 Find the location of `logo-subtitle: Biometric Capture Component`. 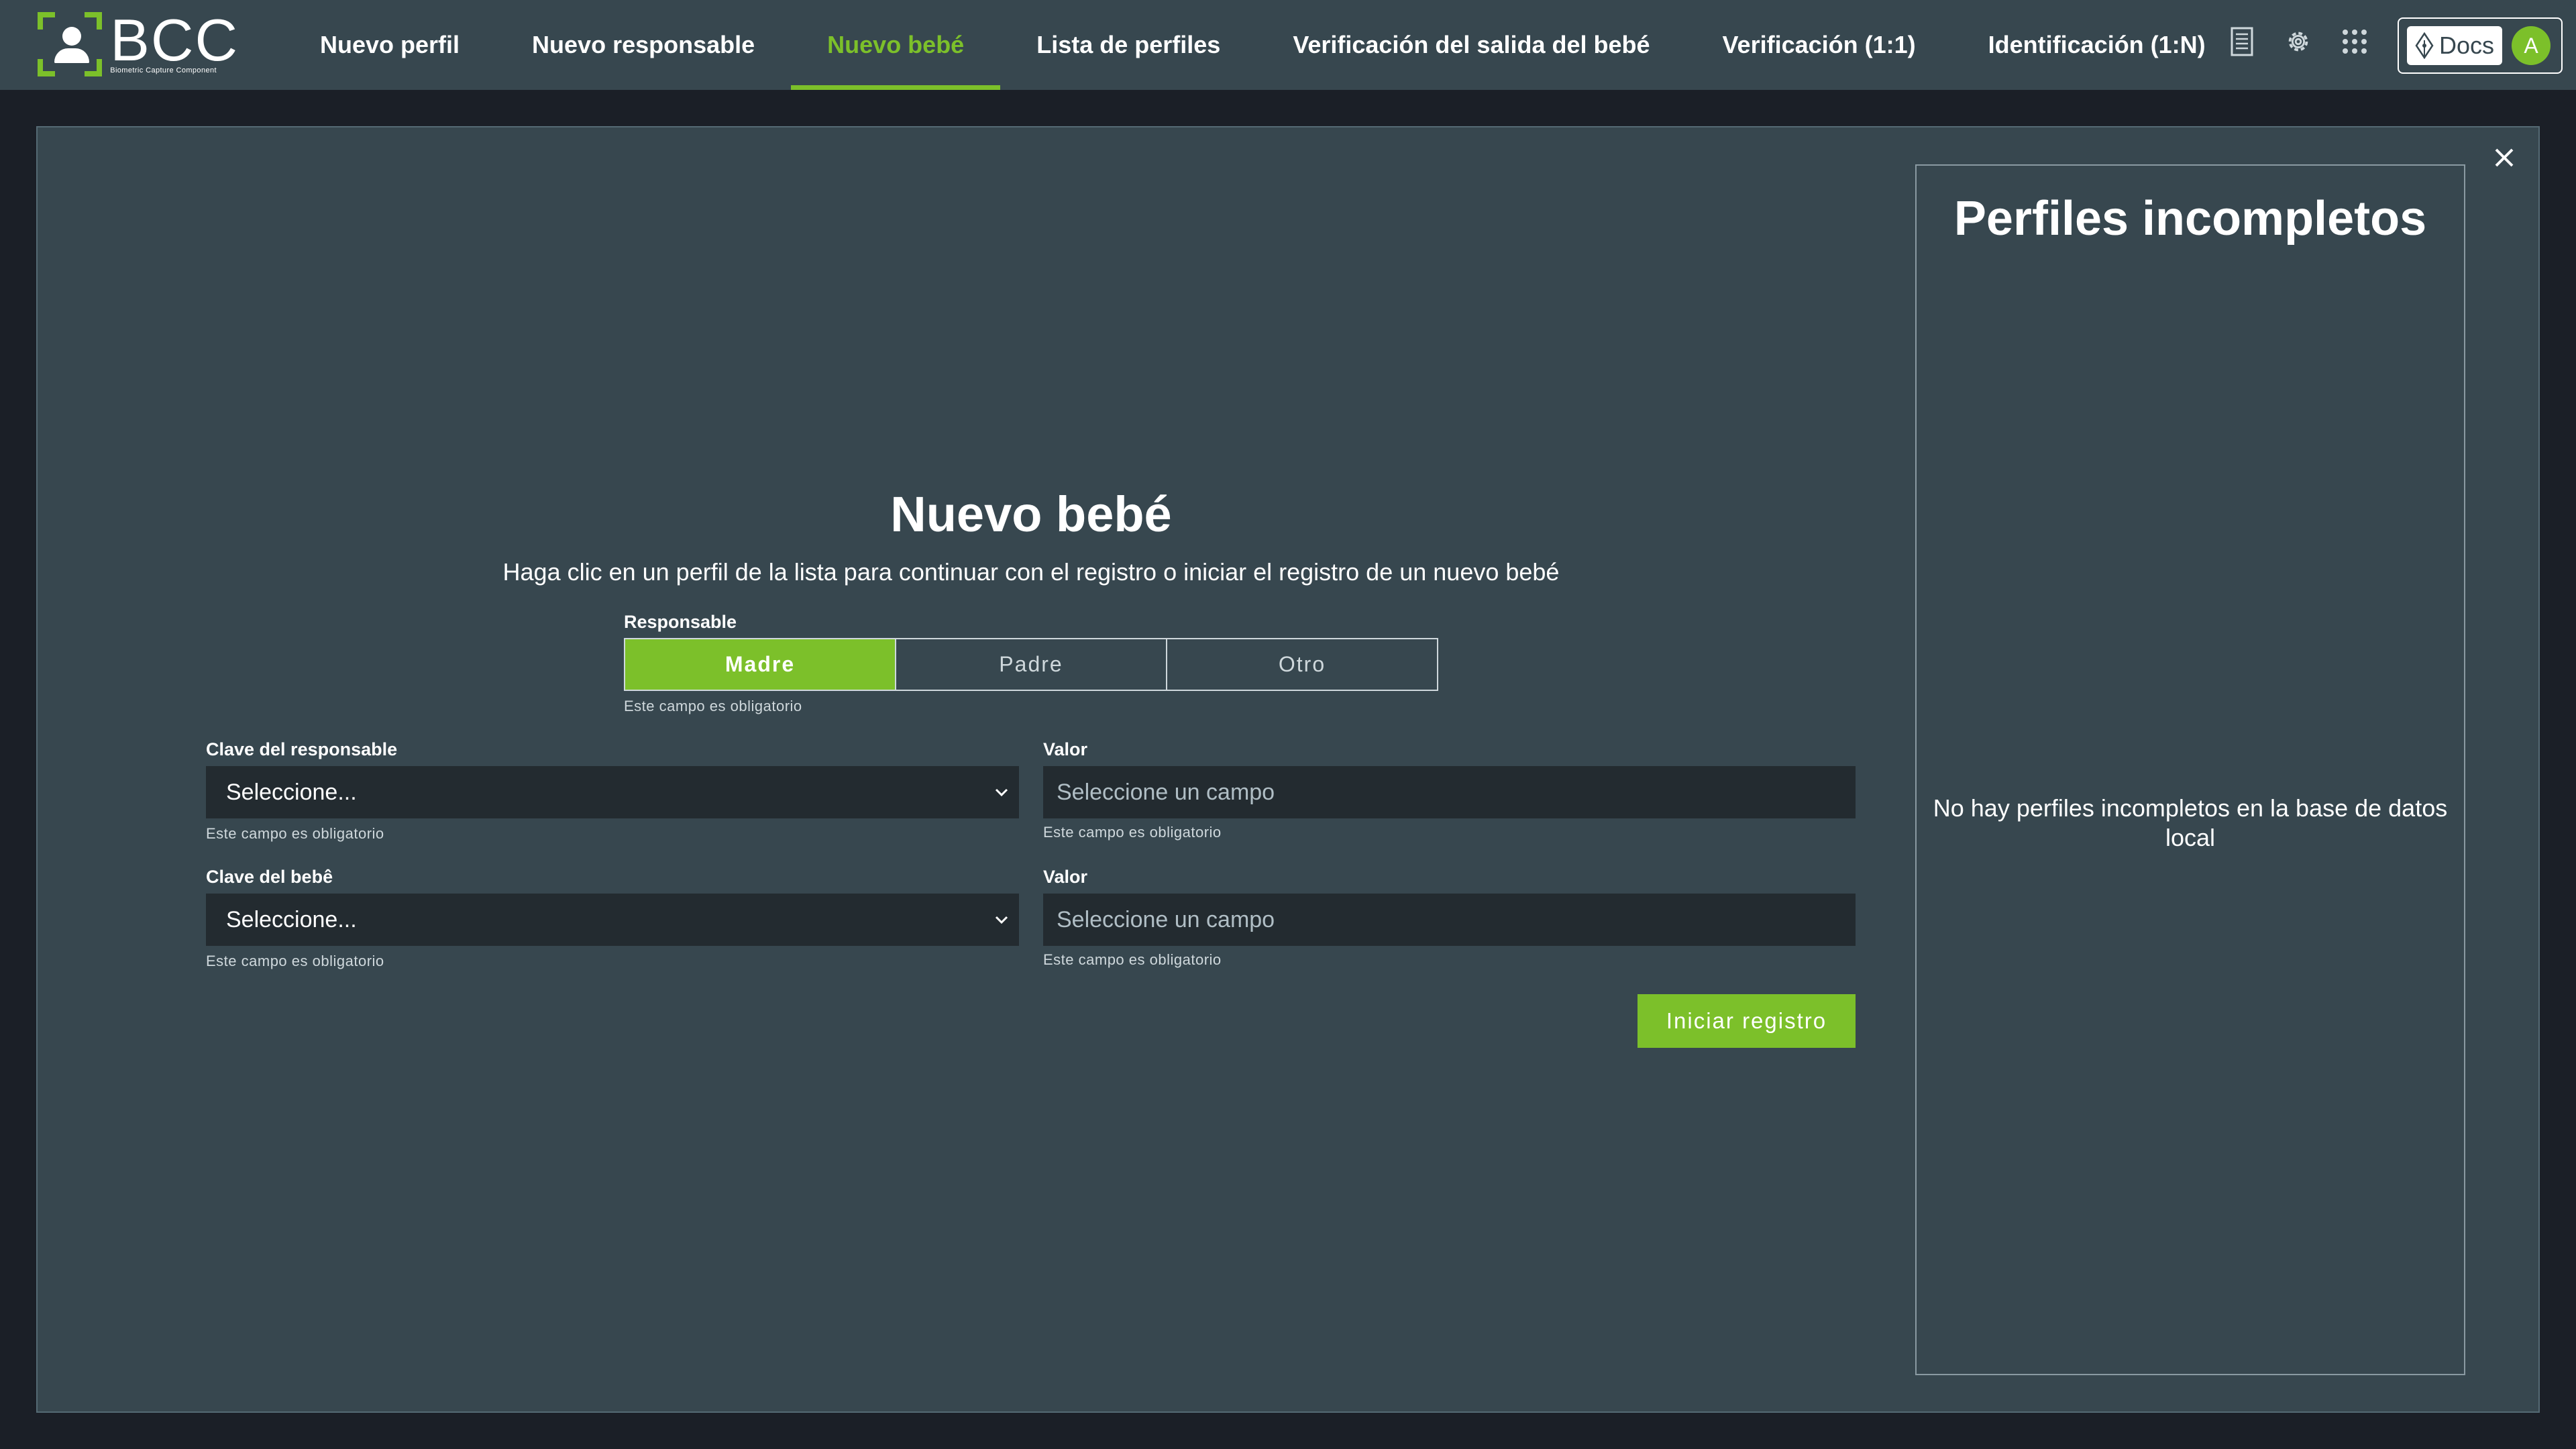

logo-subtitle: Biometric Capture Component is located at coordinates (163, 70).